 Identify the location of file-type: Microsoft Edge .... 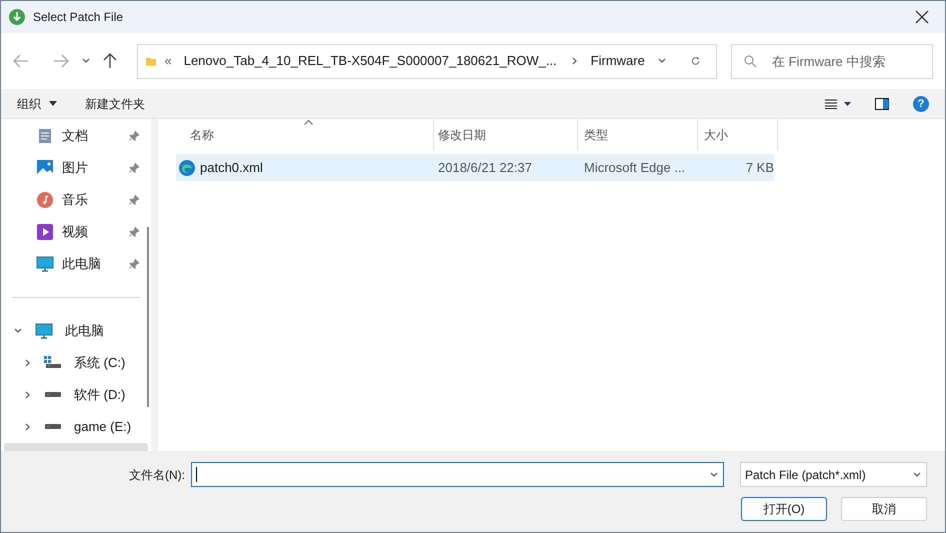
(634, 167).